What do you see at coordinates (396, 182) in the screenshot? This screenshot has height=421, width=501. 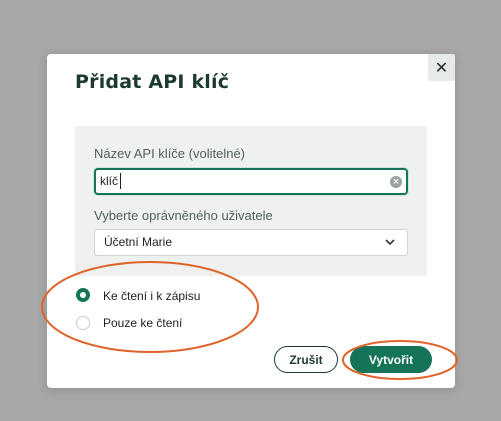 I see `clear-input-icon: ×` at bounding box center [396, 182].